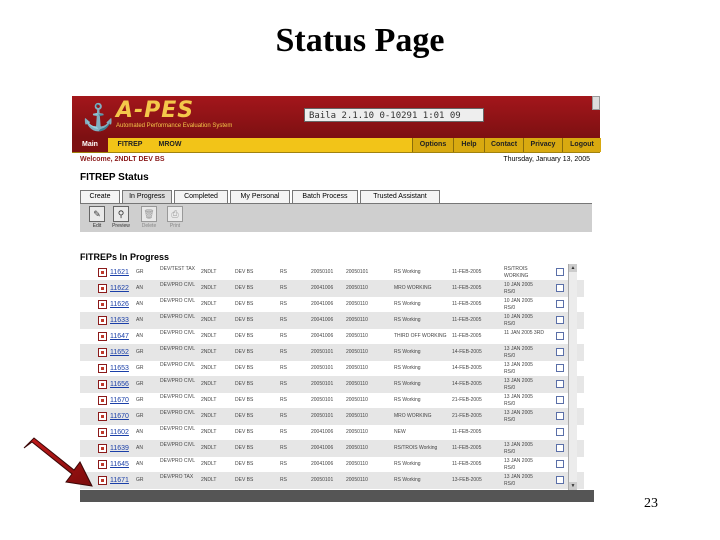  Describe the element at coordinates (130, 145) in the screenshot. I see `menu-fitrep: FITREP` at that location.